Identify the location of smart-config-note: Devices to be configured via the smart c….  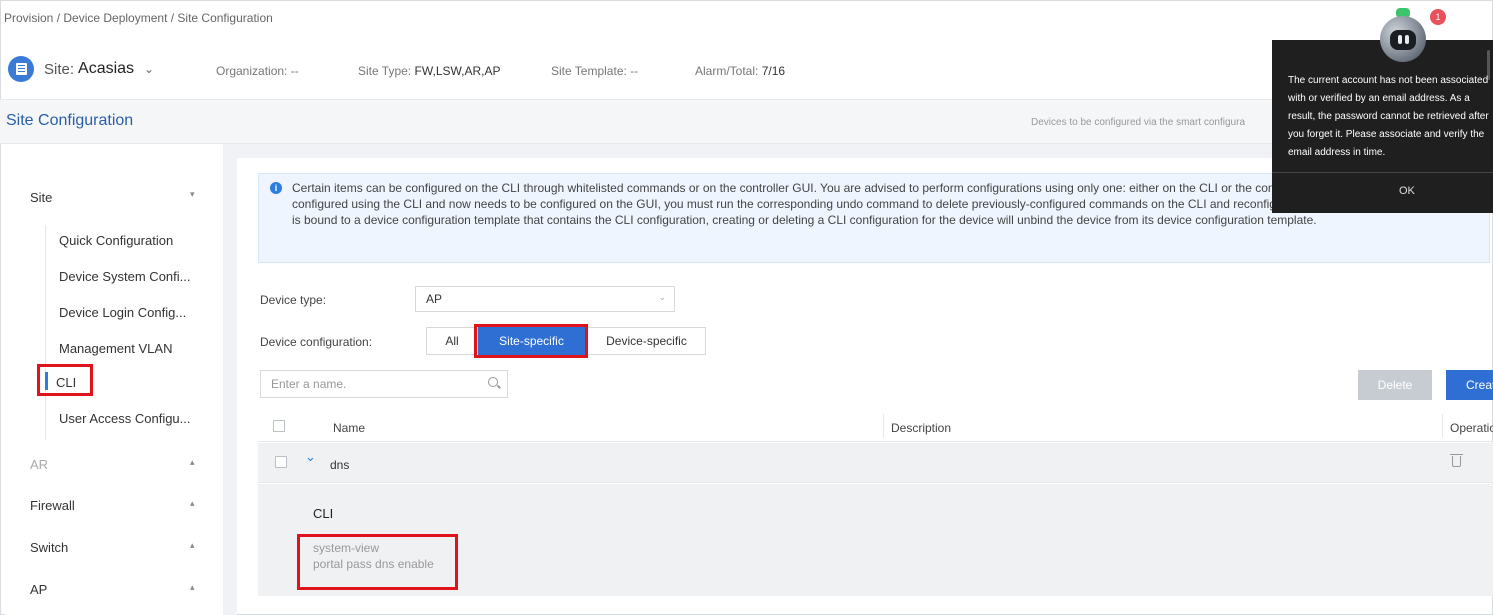
(1138, 122).